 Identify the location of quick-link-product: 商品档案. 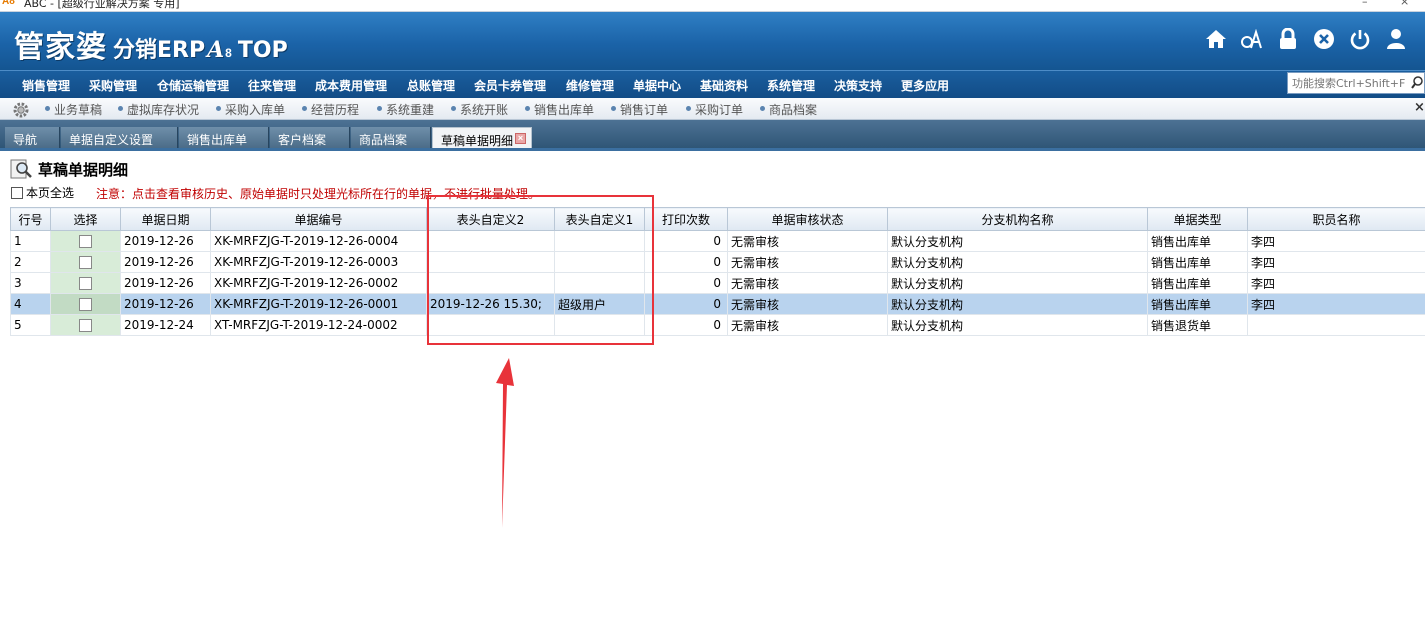
(788, 109).